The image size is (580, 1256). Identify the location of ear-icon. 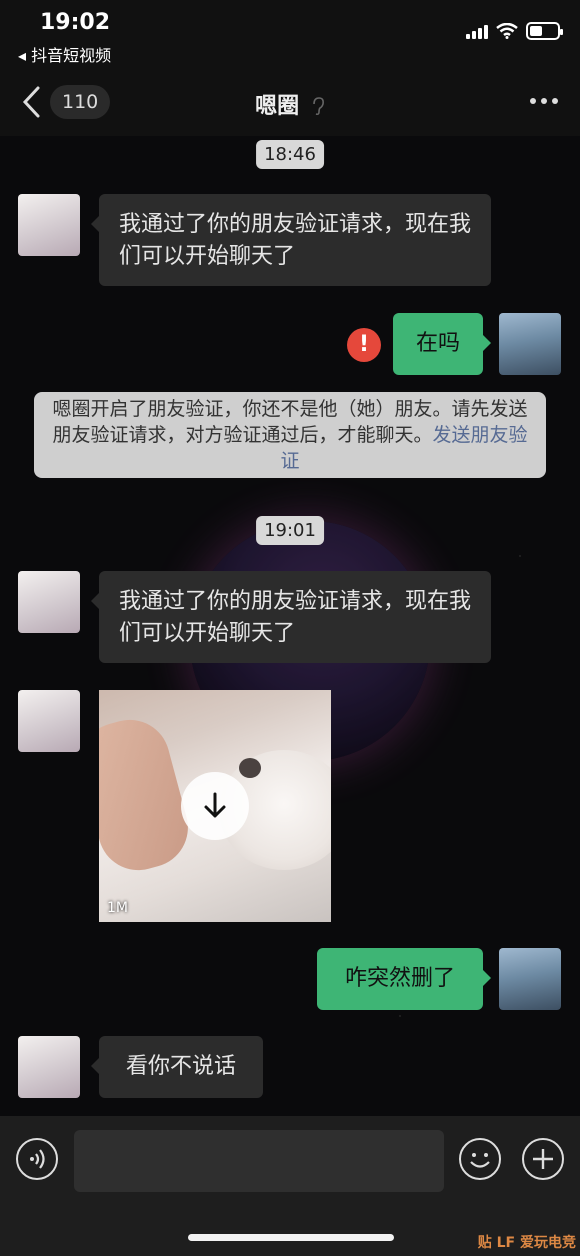
(318, 106).